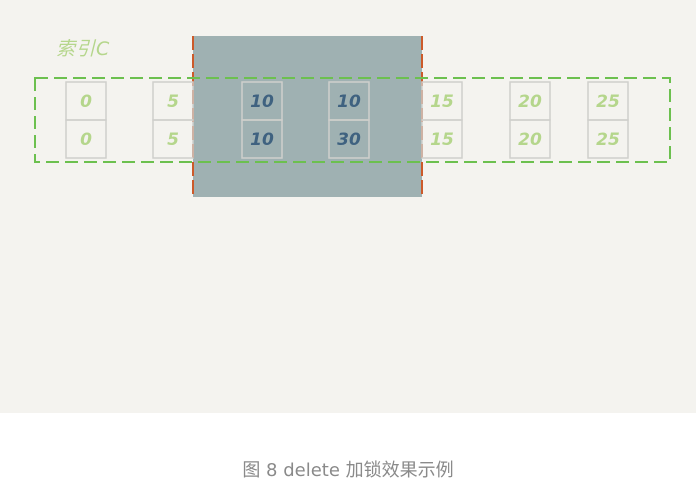 The height and width of the screenshot is (496, 696). I want to click on locked-range-region, so click(307, 116).